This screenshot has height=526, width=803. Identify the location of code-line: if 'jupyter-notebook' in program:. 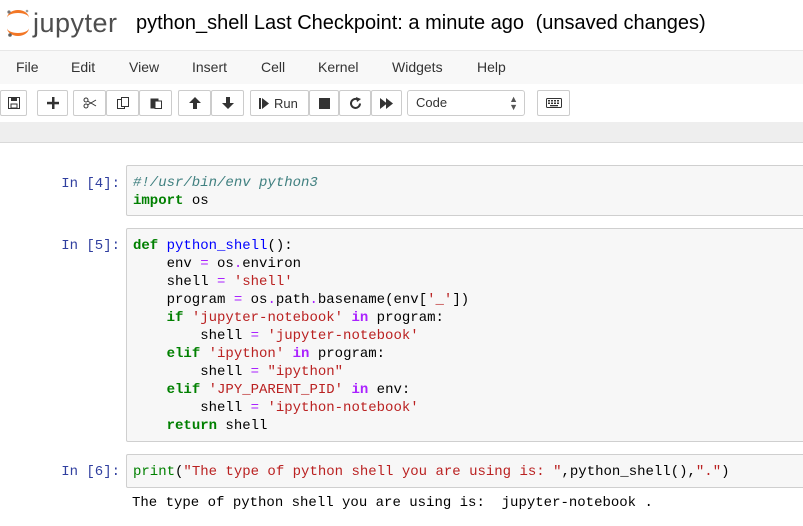
(305, 318).